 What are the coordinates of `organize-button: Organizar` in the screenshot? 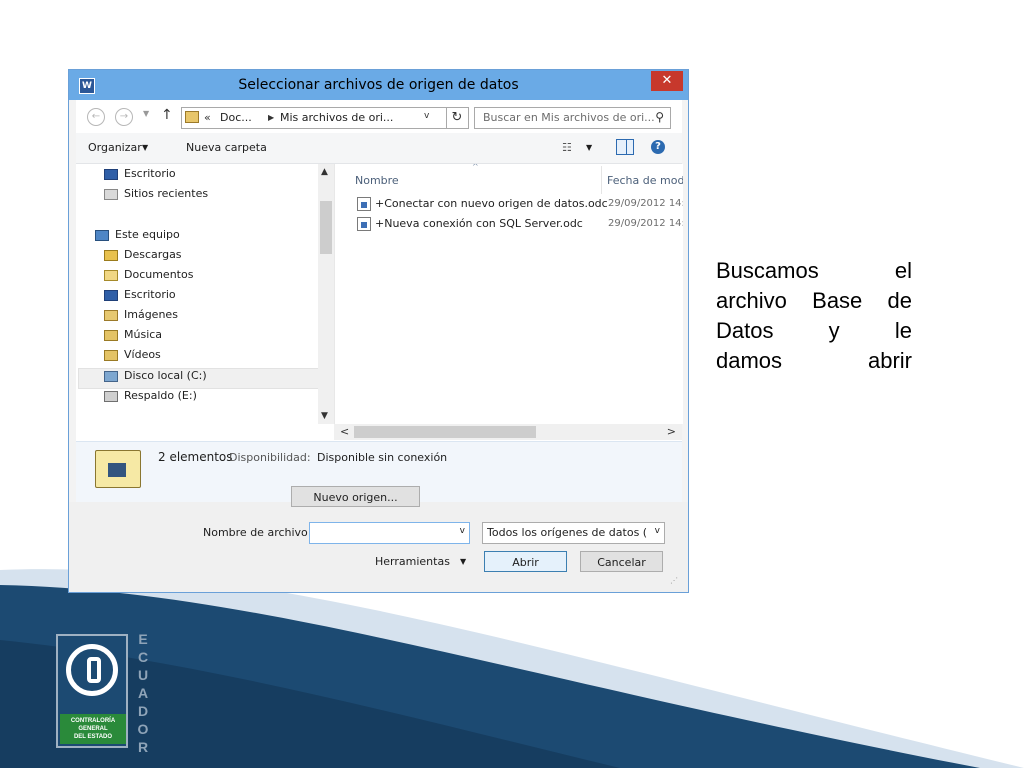 It's located at (115, 147).